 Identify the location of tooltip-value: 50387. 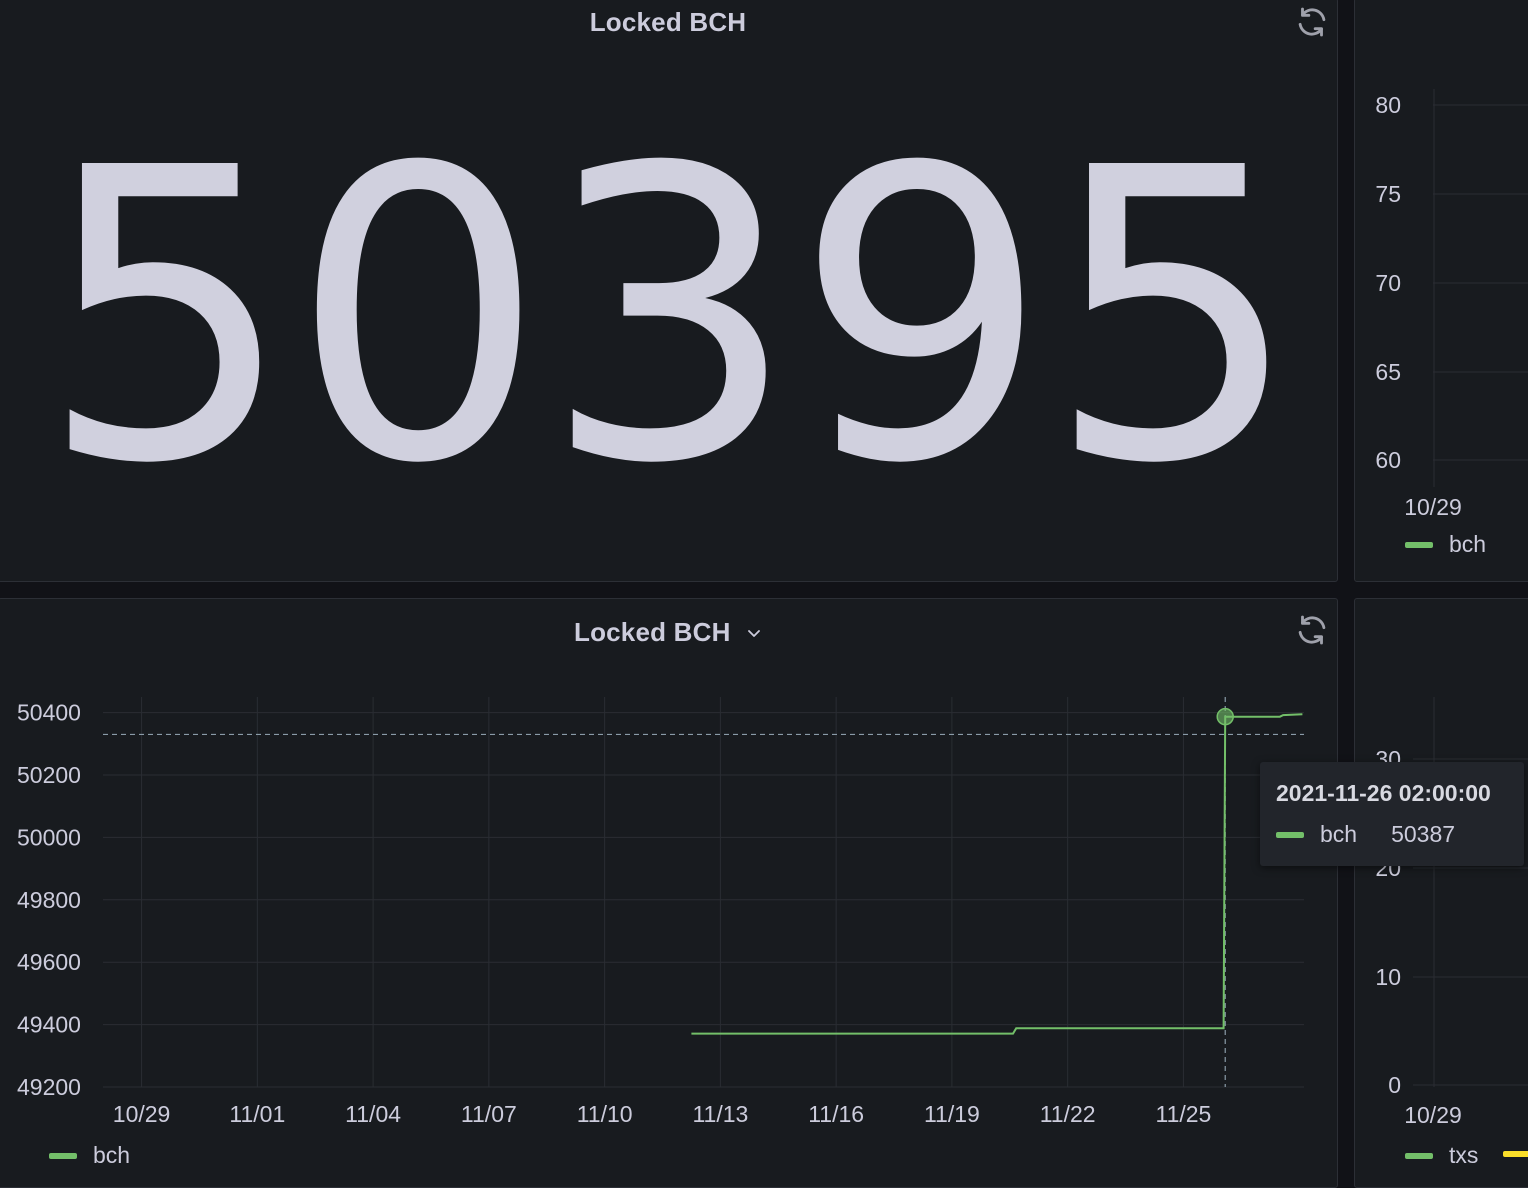
(1423, 834).